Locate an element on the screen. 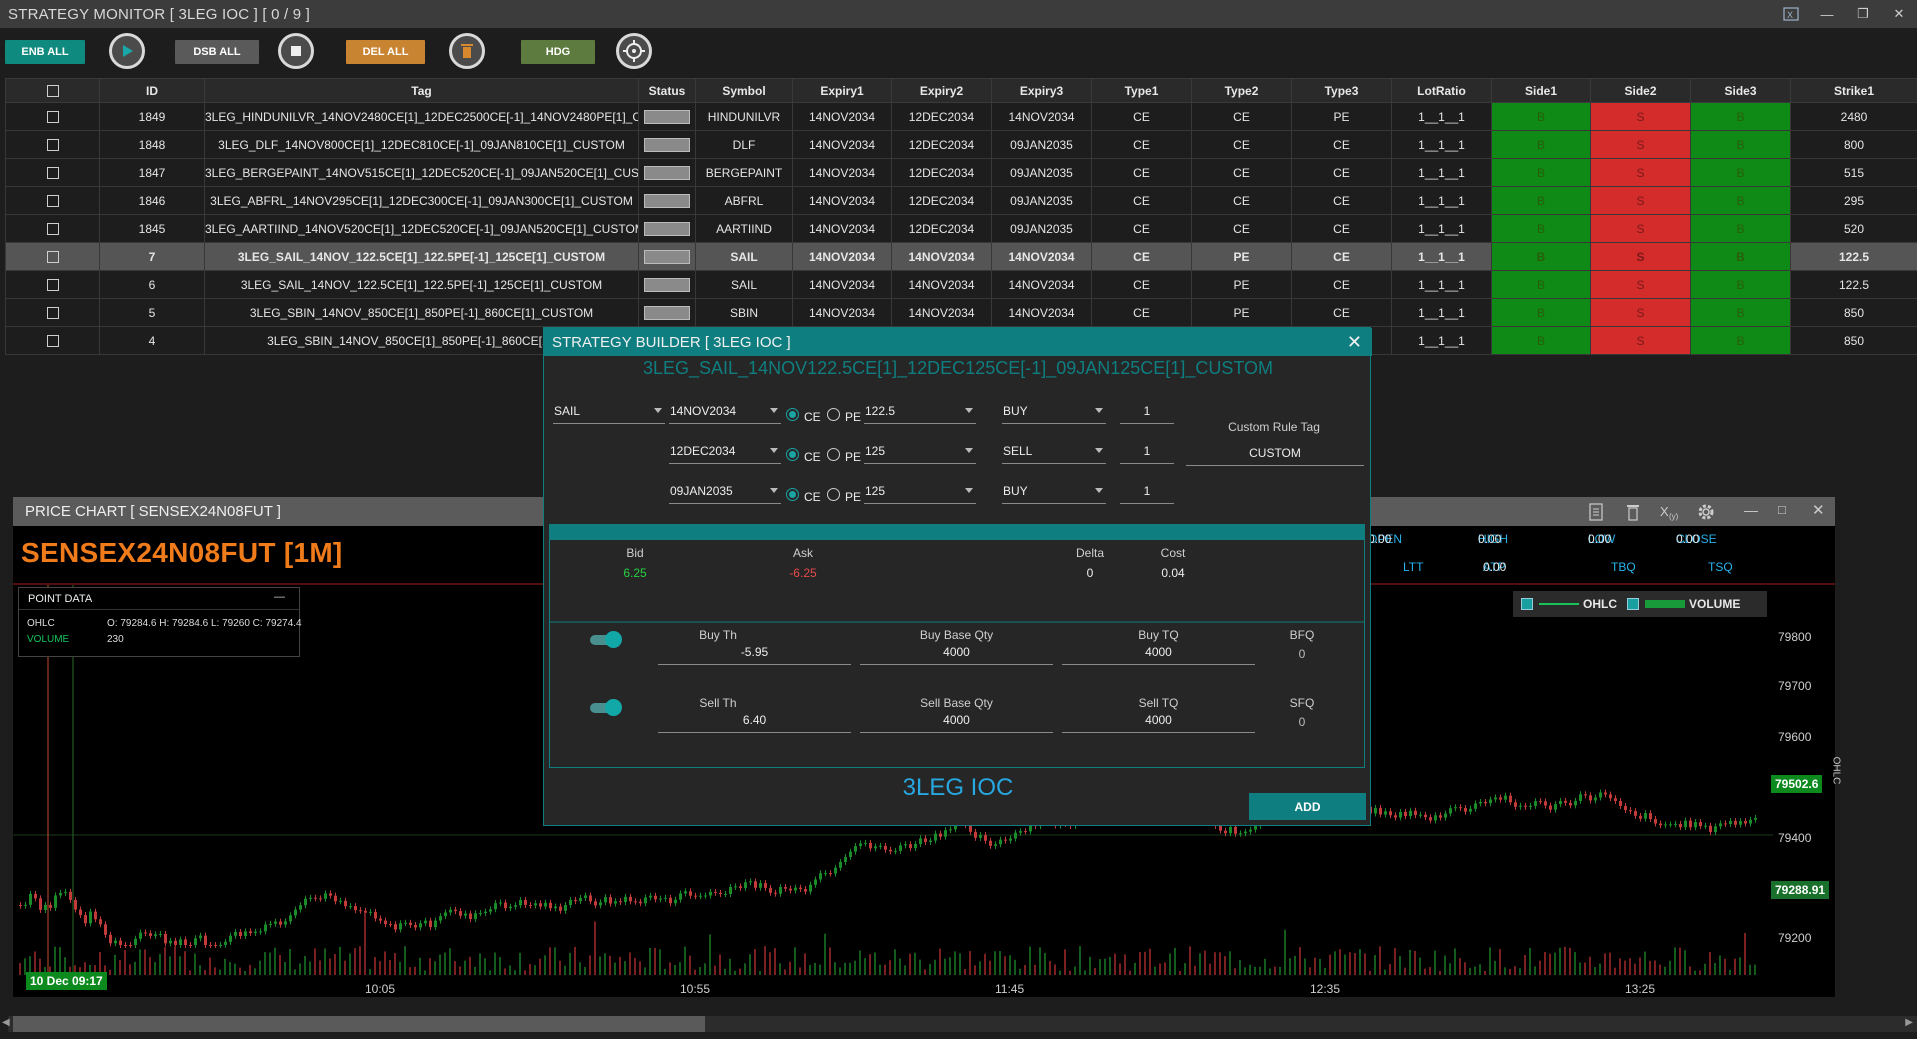 The height and width of the screenshot is (1039, 1917). disable-all-button: DSB ALL is located at coordinates (217, 52).